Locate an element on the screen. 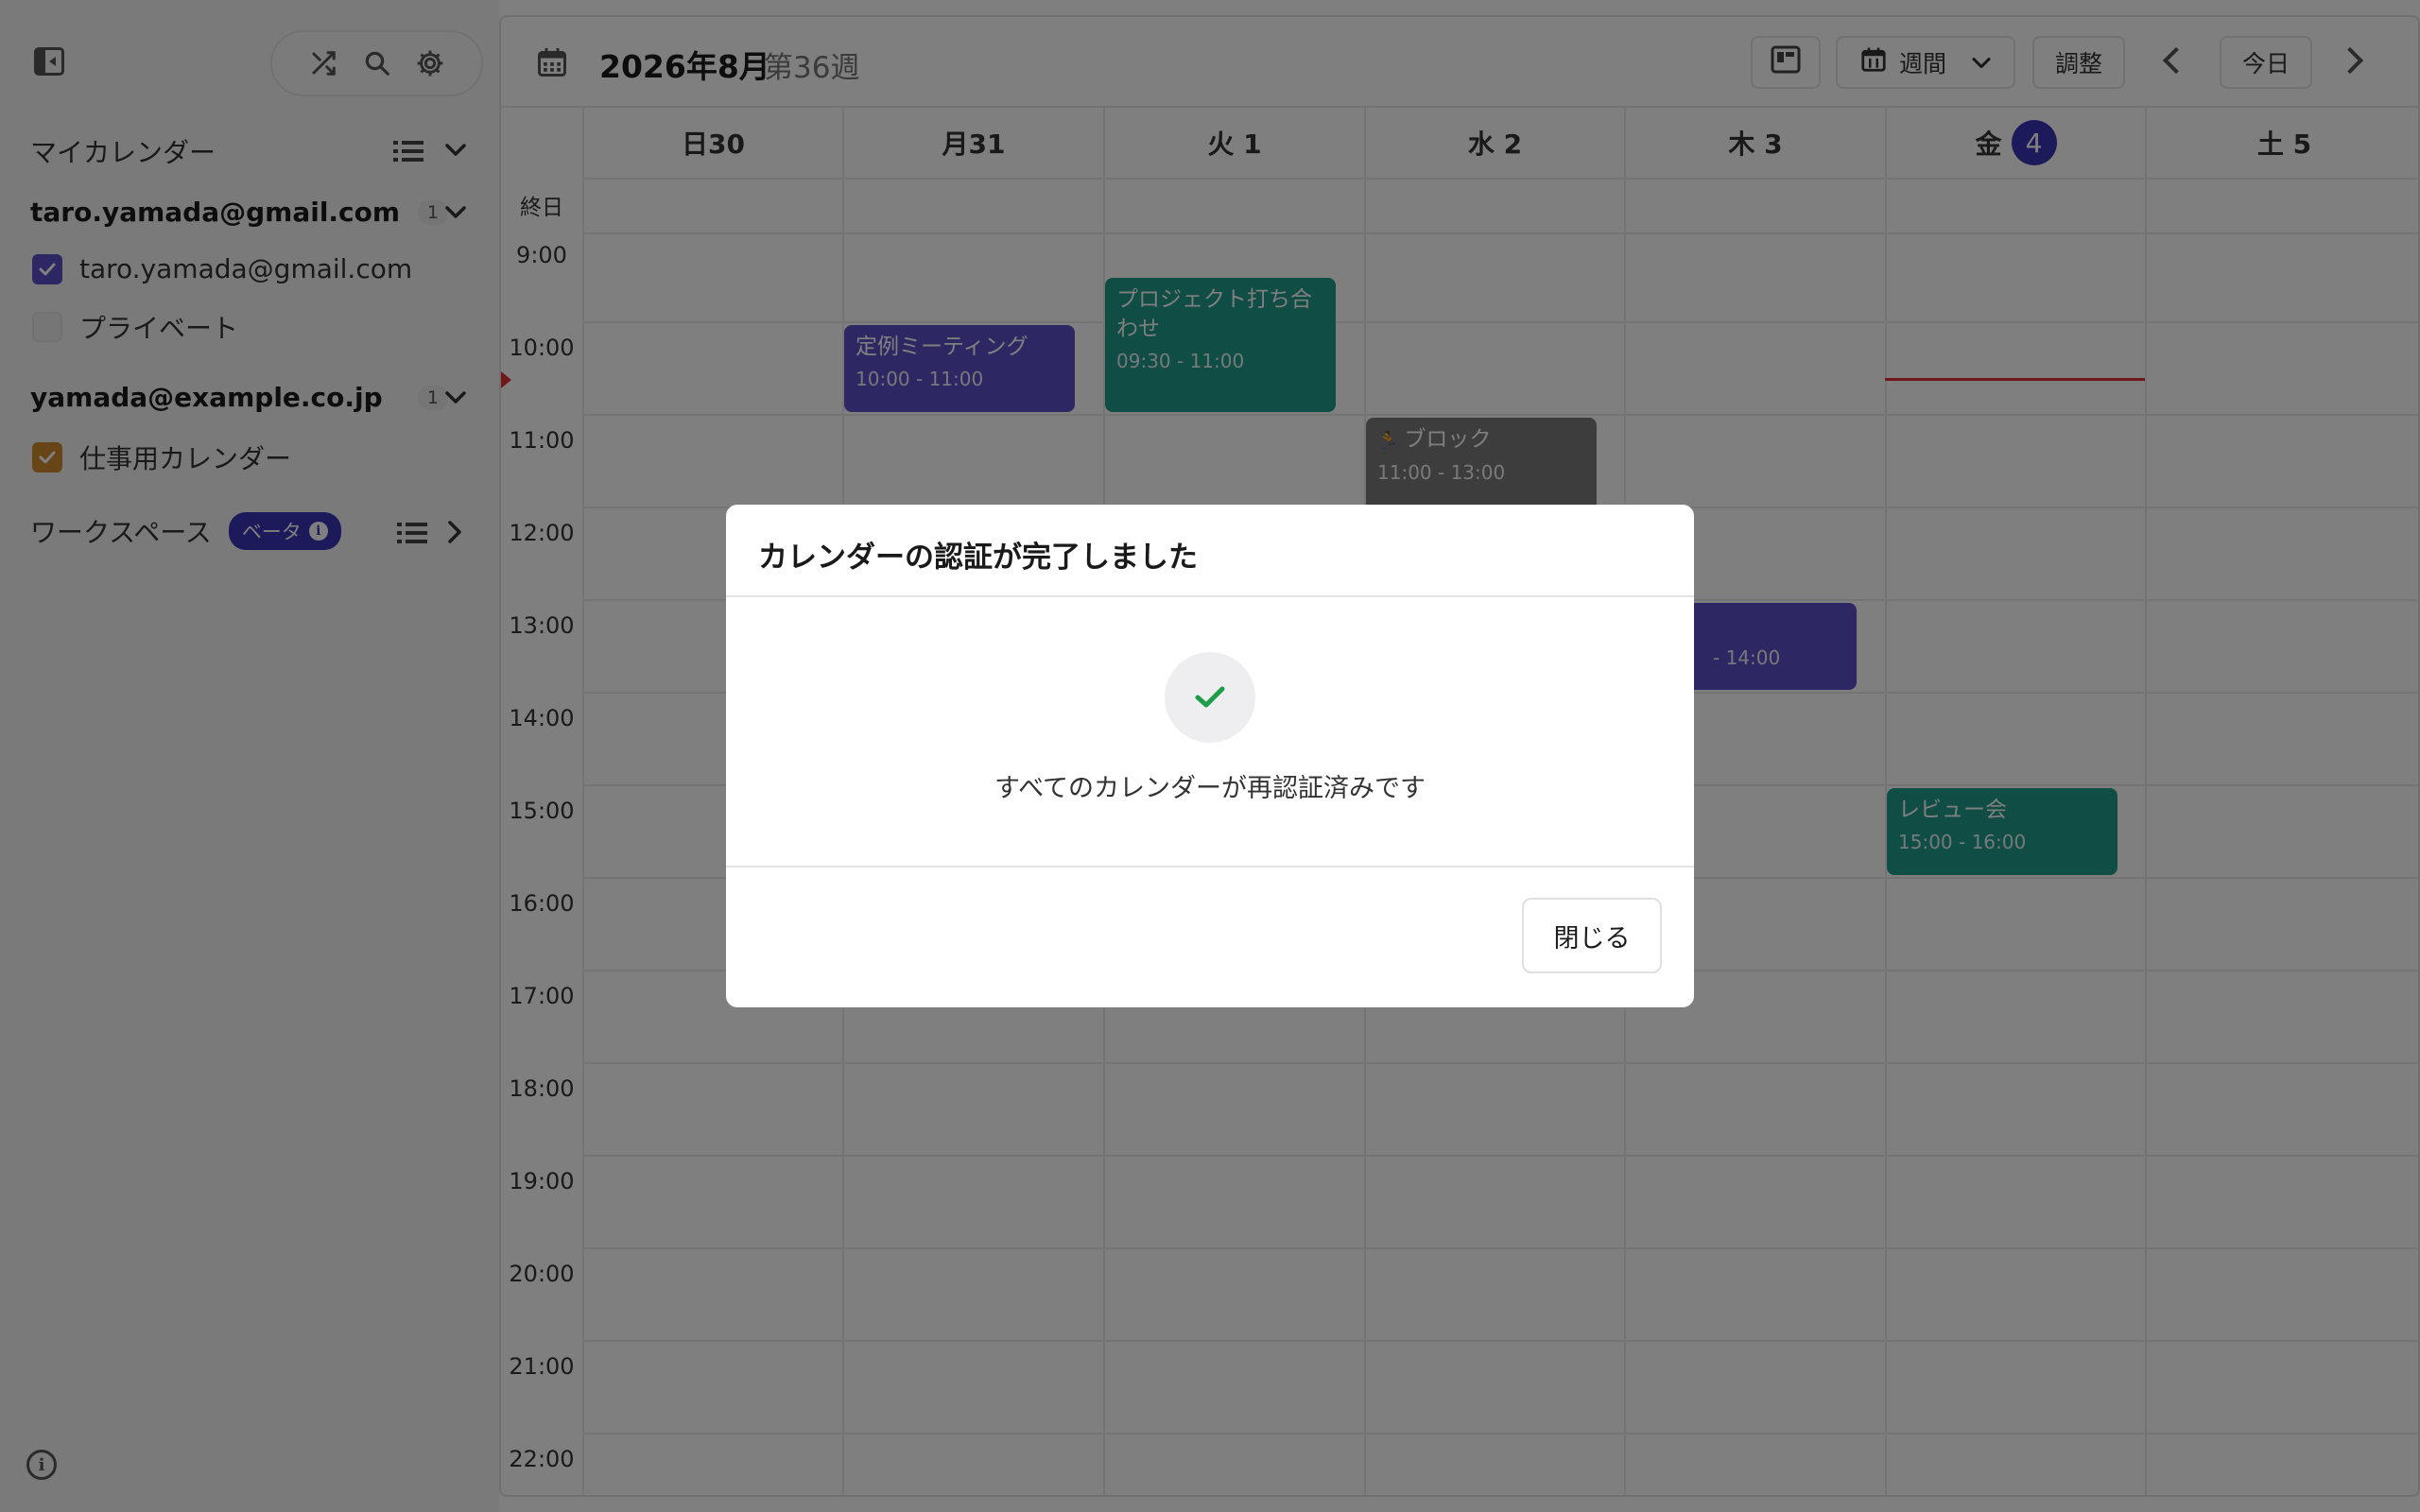  dialog-title: カレンダーの認証が完了しました is located at coordinates (978, 558).